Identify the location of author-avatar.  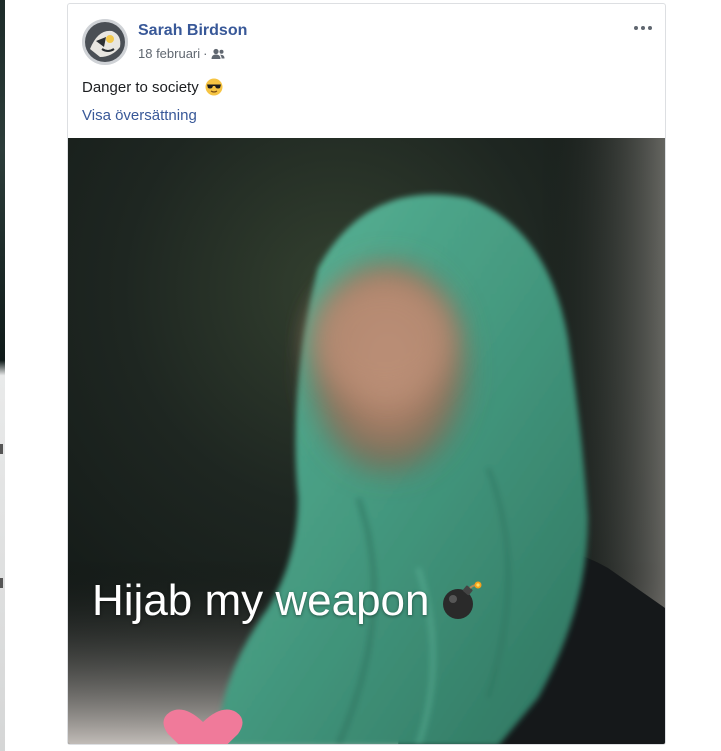
(105, 42).